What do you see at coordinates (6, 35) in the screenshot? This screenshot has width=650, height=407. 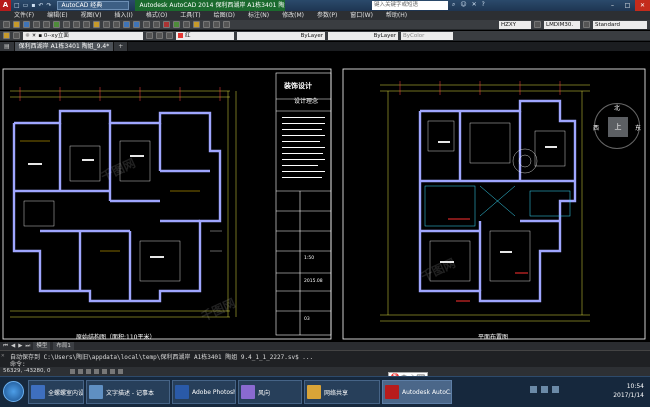 I see `layer-manager-icon` at bounding box center [6, 35].